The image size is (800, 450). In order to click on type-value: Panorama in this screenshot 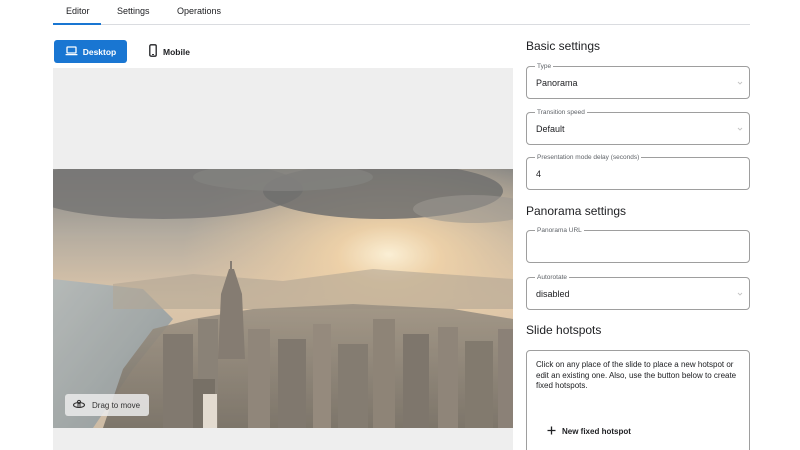, I will do `click(557, 83)`.